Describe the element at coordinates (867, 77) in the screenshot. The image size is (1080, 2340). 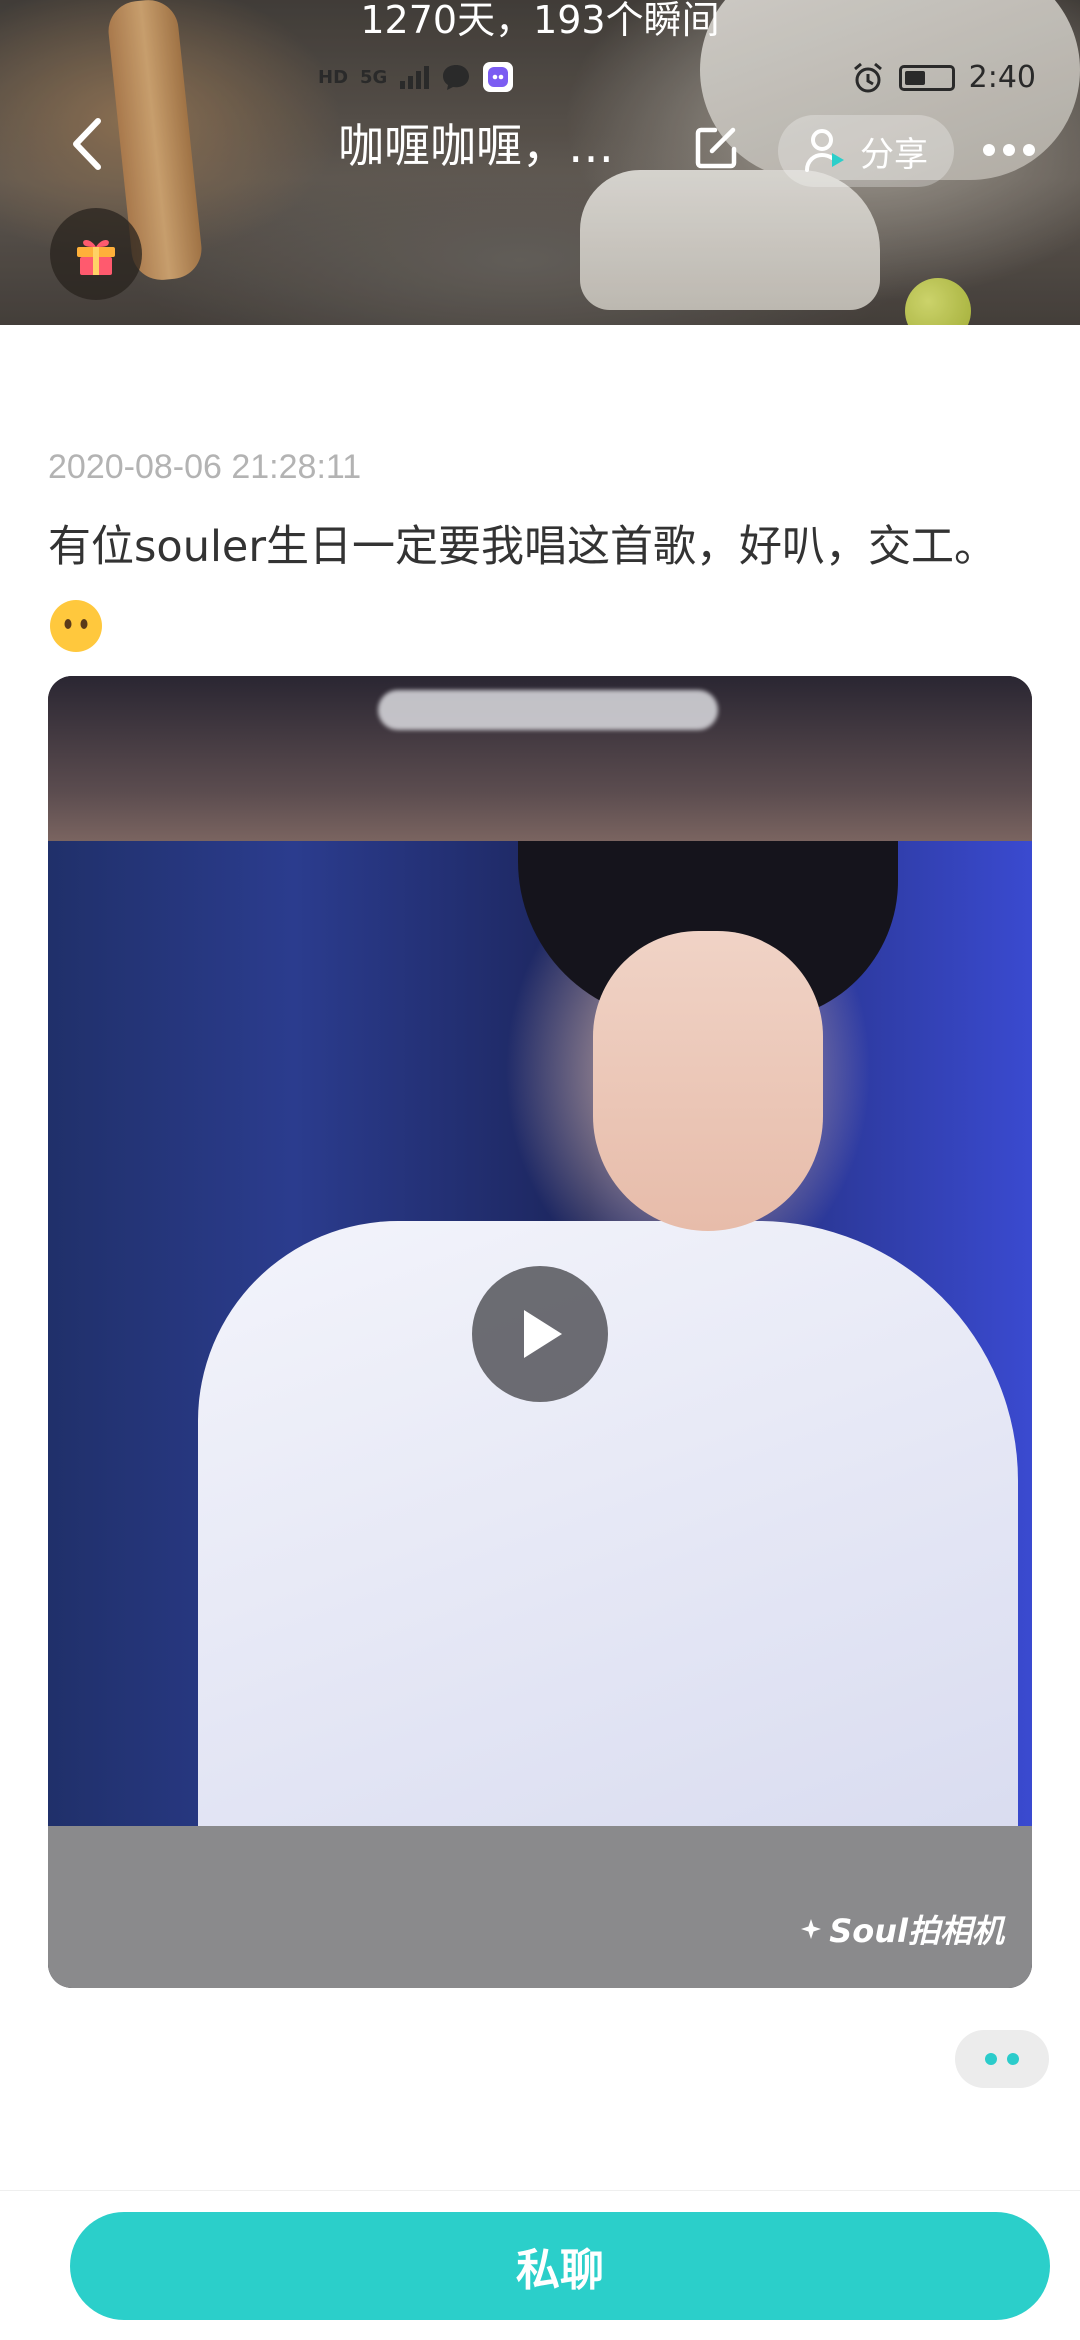
I see `alarm-icon` at that location.